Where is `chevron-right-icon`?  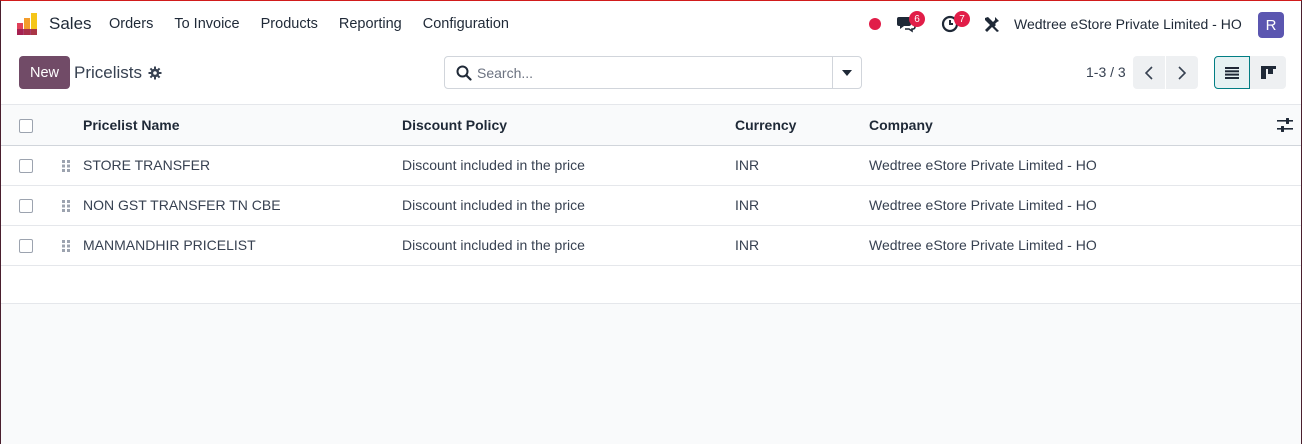
chevron-right-icon is located at coordinates (1182, 72).